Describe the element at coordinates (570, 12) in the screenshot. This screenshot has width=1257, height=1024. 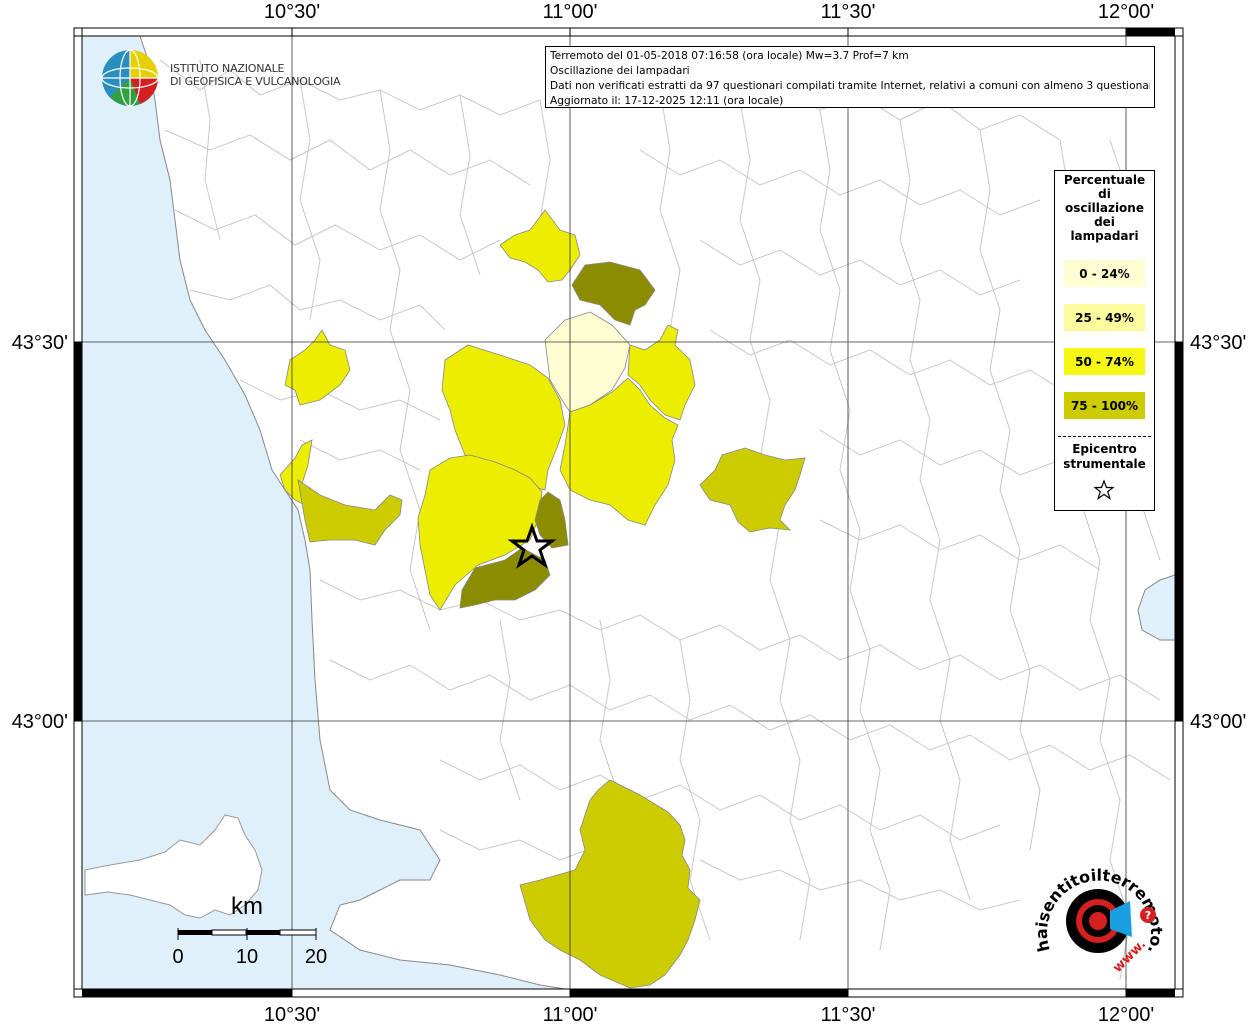
I see `lon-label-top-2: 11°00'` at that location.